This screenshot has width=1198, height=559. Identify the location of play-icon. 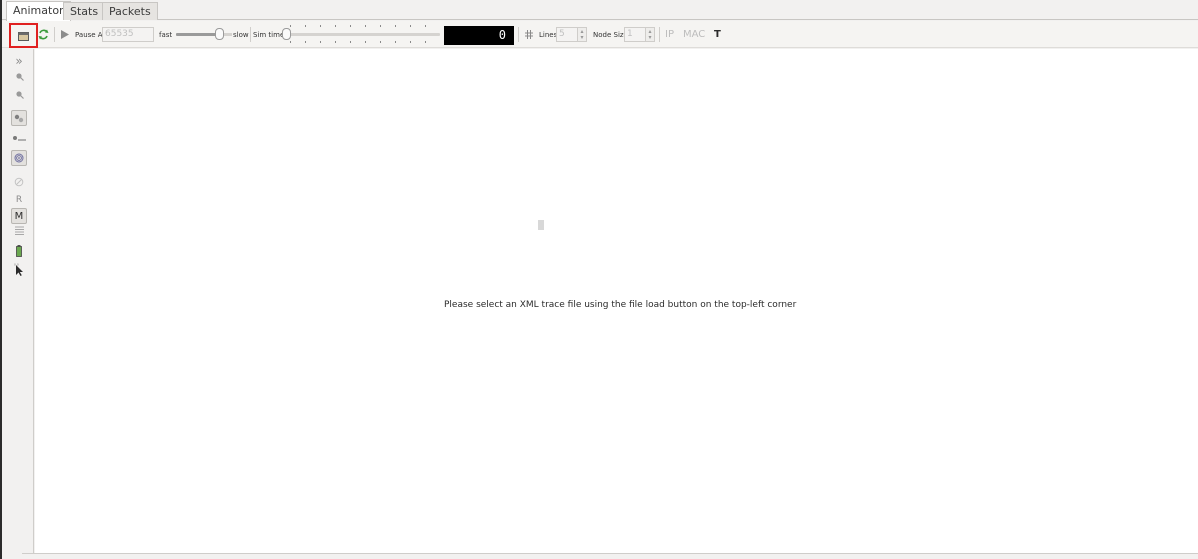
(65, 34).